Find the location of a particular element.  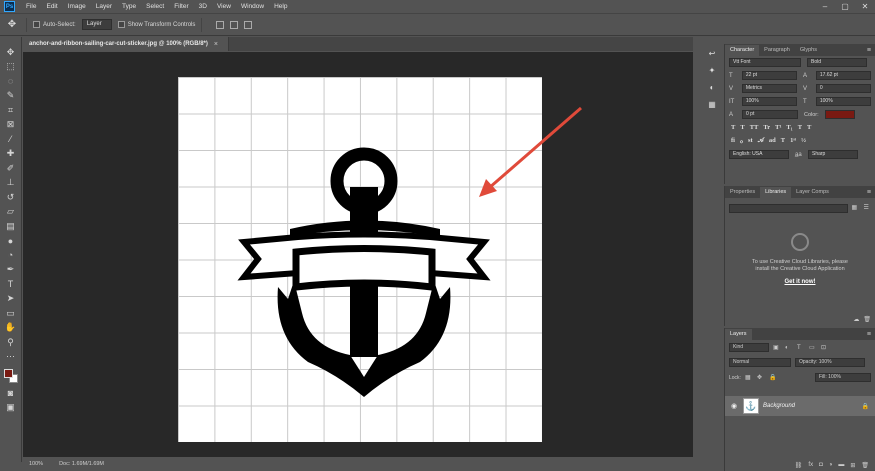

layer-name: Background is located at coordinates (779, 406).